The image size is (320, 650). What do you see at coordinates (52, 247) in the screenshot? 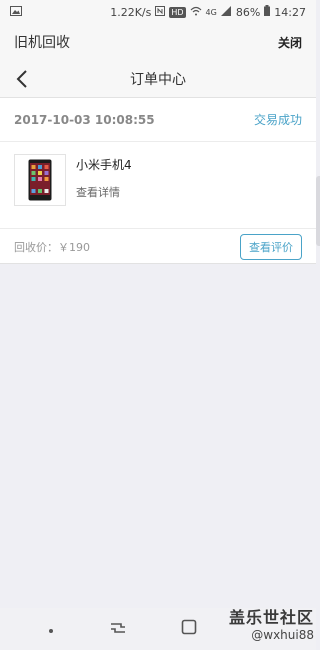
I see `recycle-price: 回收价：￥190` at bounding box center [52, 247].